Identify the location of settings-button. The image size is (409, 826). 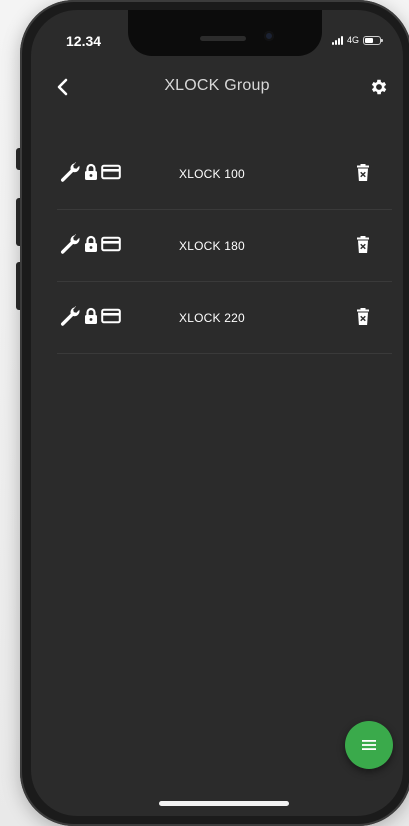
(379, 87).